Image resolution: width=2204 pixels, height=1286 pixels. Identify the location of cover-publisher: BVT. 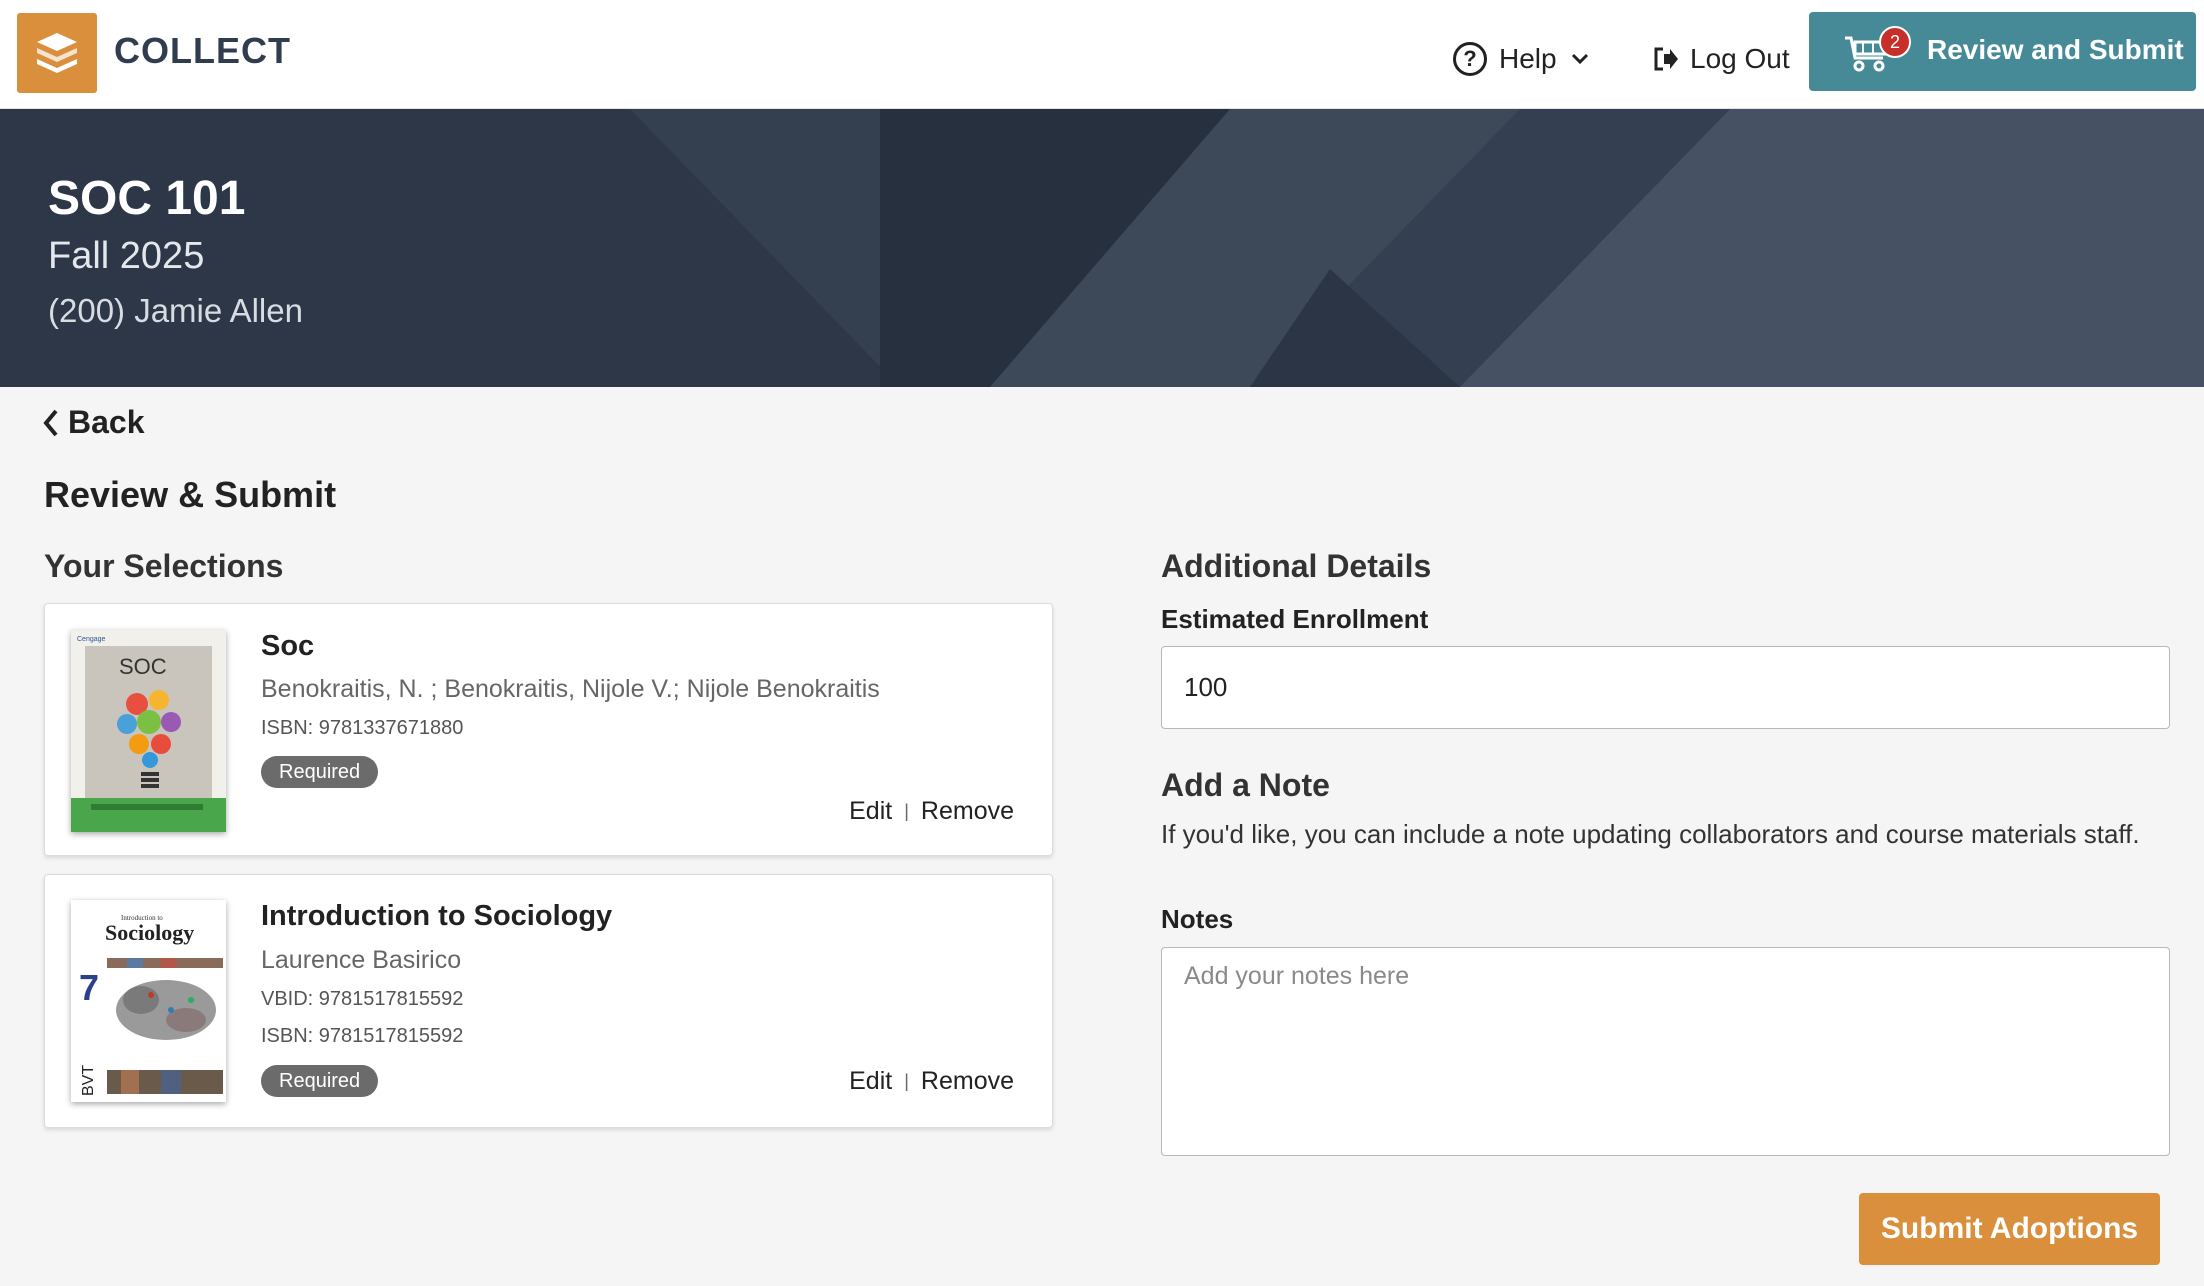
(88, 1080).